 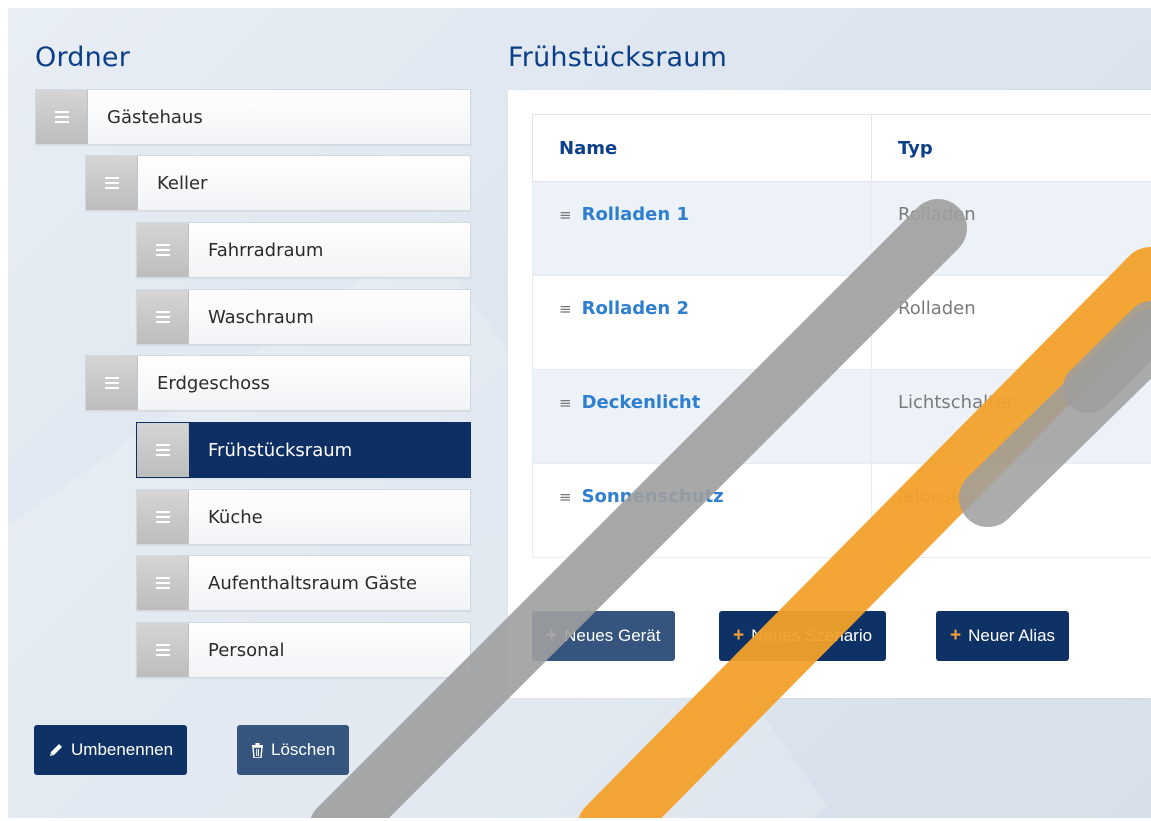 I want to click on device-link: Rolladen 2, so click(x=635, y=308).